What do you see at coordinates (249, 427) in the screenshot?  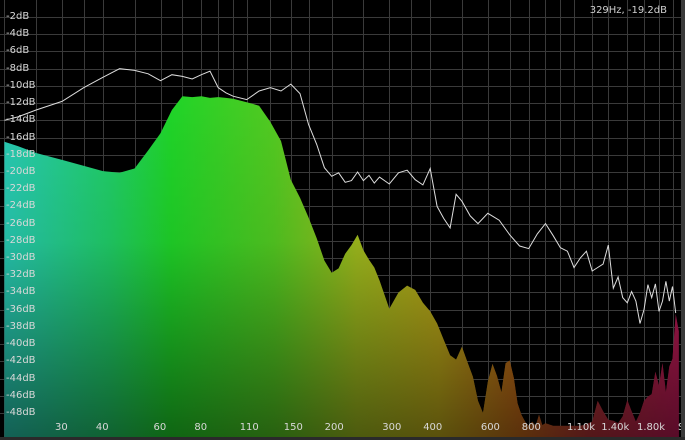 I see `x-tick-label: 110` at bounding box center [249, 427].